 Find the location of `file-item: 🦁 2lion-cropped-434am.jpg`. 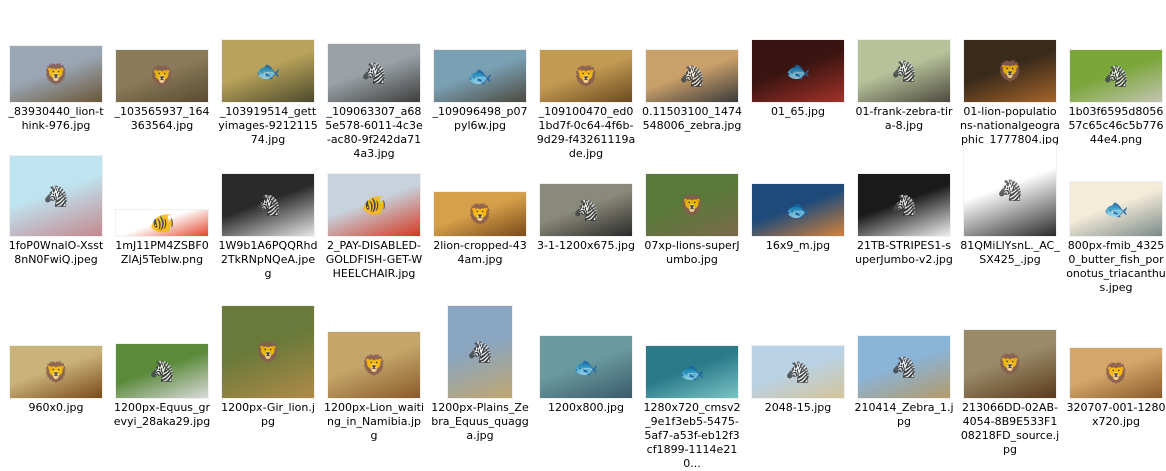

file-item: 🦁 2lion-cropped-434am.jpg is located at coordinates (480, 202).